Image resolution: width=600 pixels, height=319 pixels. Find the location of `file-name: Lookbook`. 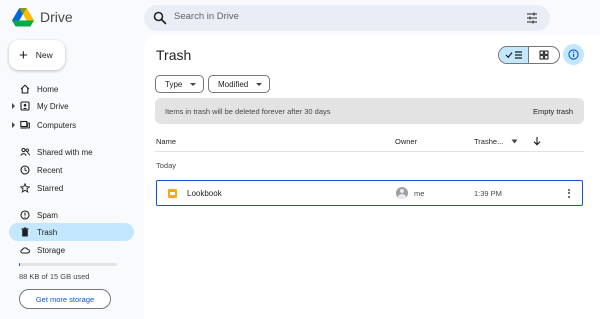

file-name: Lookbook is located at coordinates (204, 193).